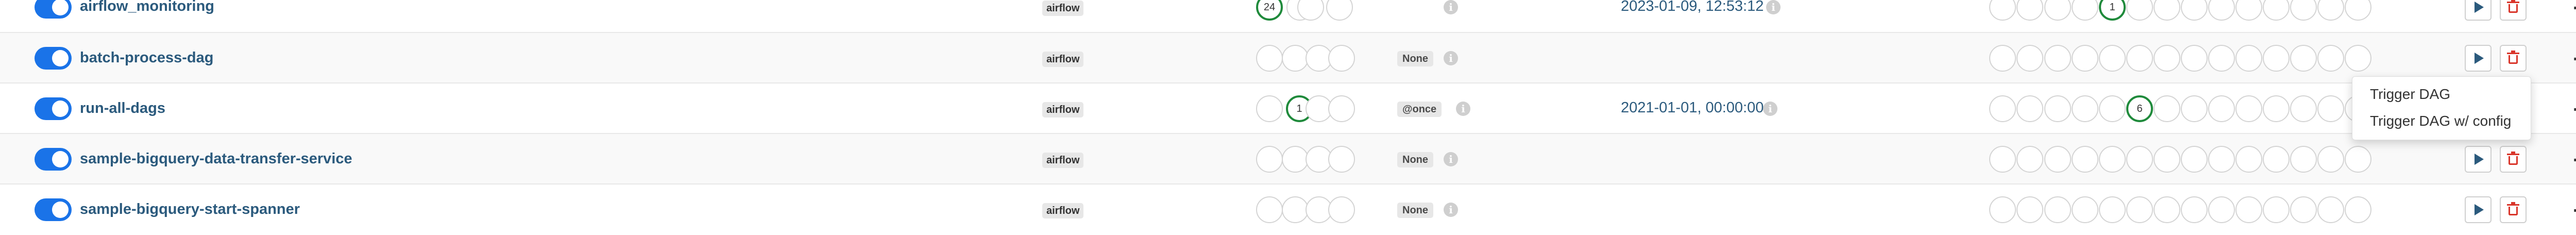 The height and width of the screenshot is (235, 2576). Describe the element at coordinates (190, 209) in the screenshot. I see `dag-name-link: sample-bigquery-start-spanner` at that location.